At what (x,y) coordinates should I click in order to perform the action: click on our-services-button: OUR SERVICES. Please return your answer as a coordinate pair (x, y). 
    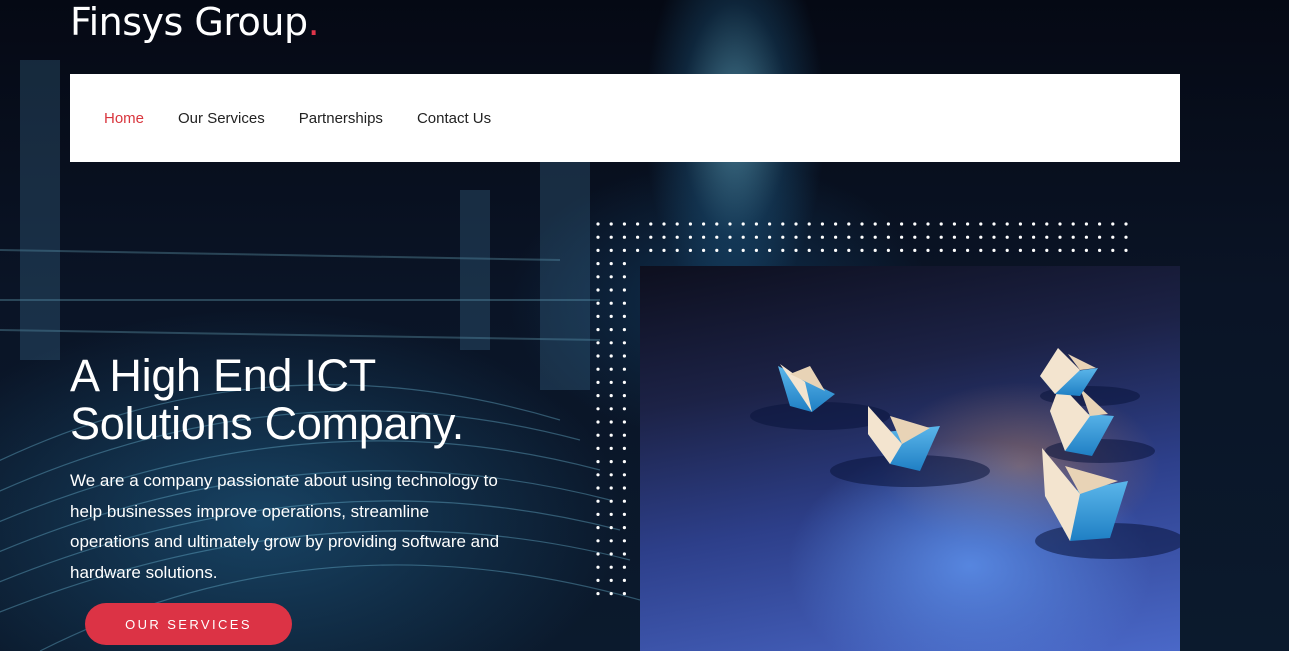
    Looking at the image, I should click on (188, 624).